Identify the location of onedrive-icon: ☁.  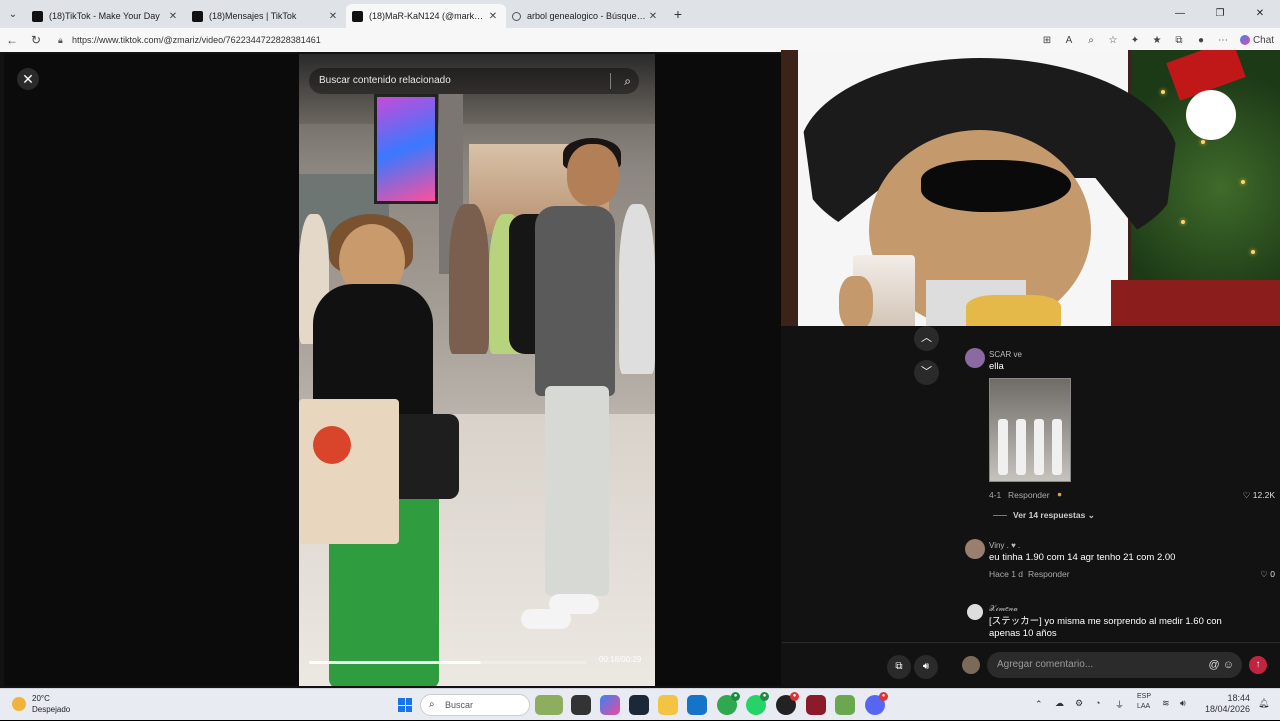
(1059, 703).